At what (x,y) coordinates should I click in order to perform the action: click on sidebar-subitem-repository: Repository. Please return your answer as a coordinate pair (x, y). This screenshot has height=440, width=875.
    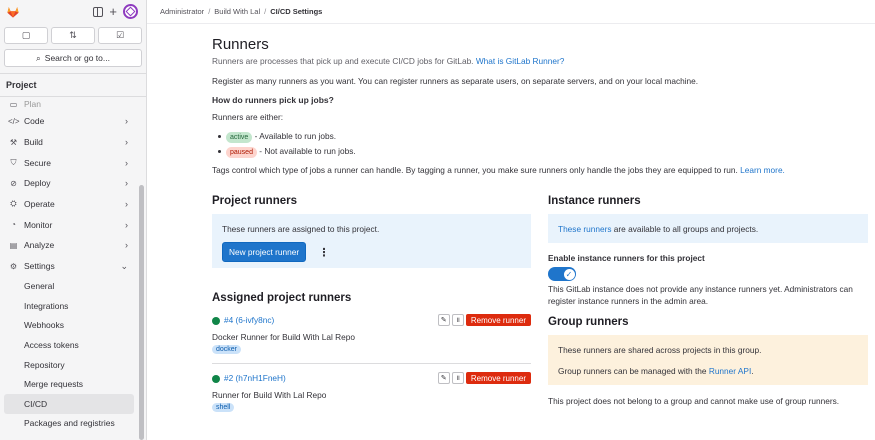
    Looking at the image, I should click on (73, 365).